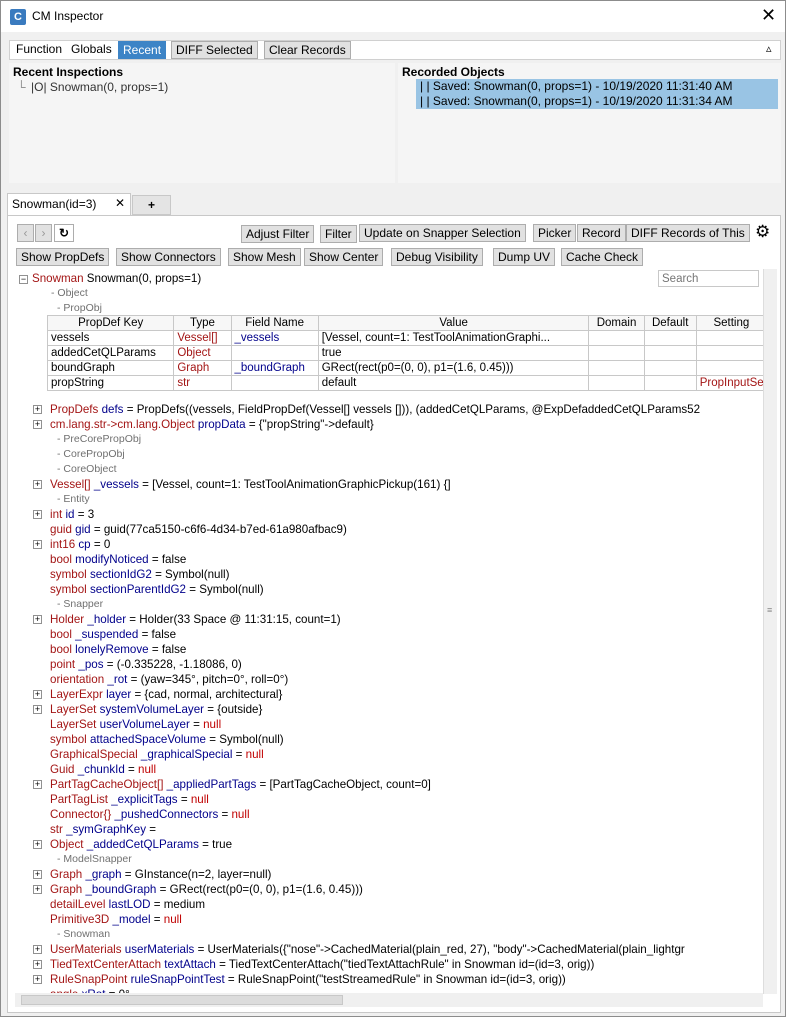  I want to click on horizontal-scrollbar, so click(389, 1000).